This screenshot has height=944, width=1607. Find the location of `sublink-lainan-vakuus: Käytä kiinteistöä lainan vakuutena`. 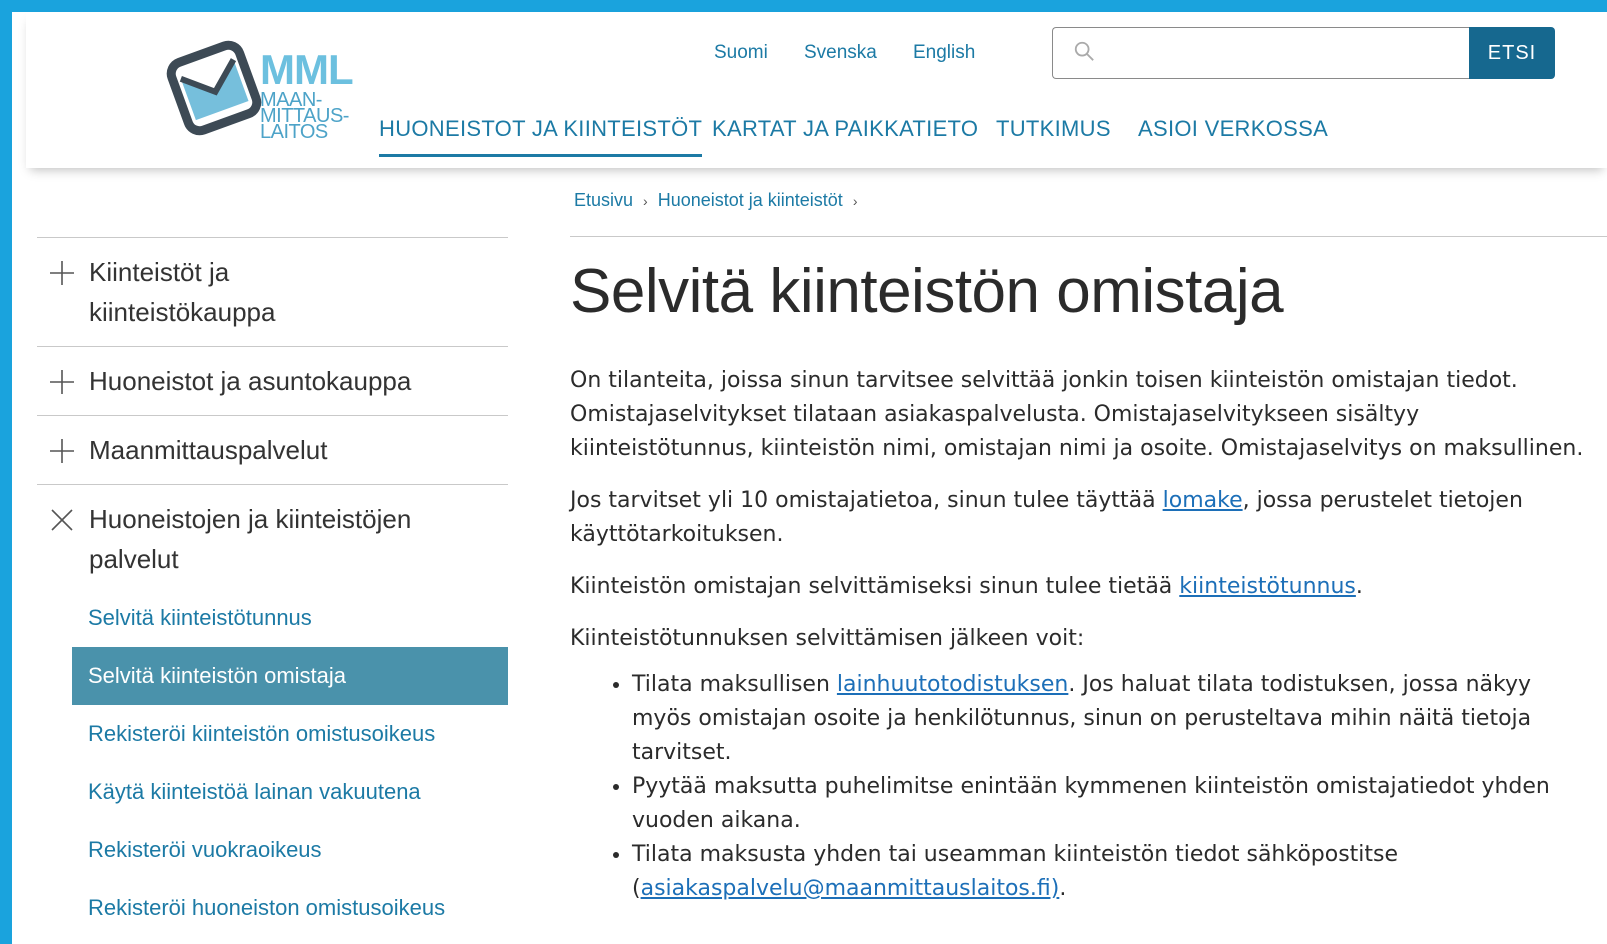

sublink-lainan-vakuus: Käytä kiinteistöä lainan vakuutena is located at coordinates (272, 792).